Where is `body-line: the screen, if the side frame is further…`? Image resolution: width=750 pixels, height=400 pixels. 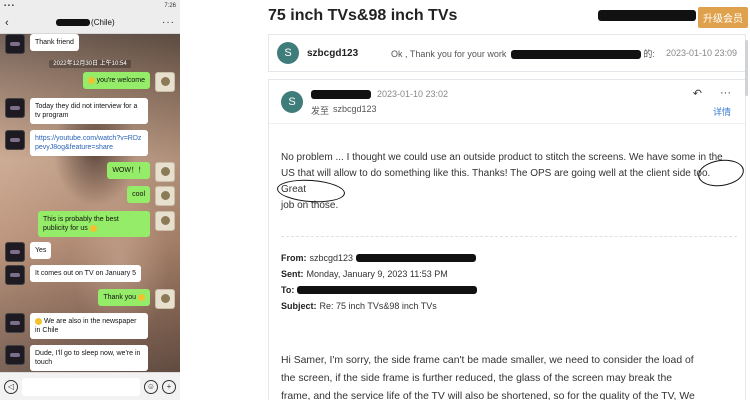 body-line: the screen, if the side frame is further… is located at coordinates (477, 378).